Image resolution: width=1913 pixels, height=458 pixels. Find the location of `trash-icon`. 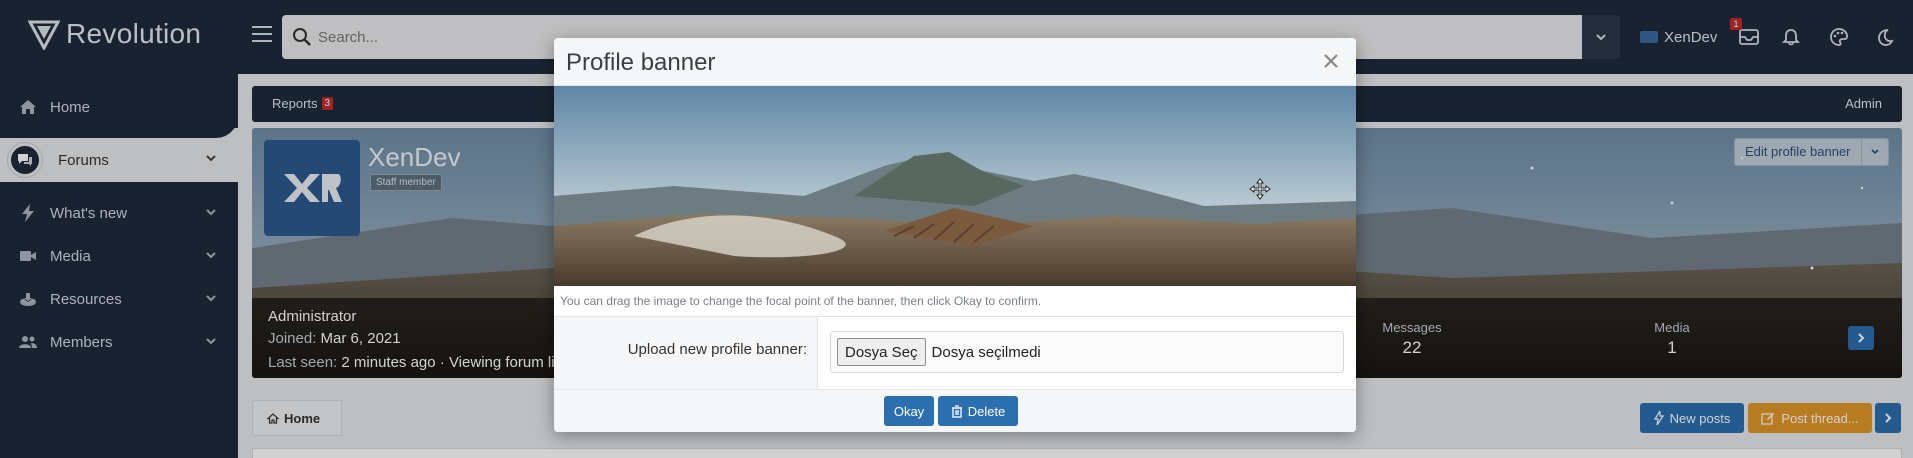

trash-icon is located at coordinates (956, 411).